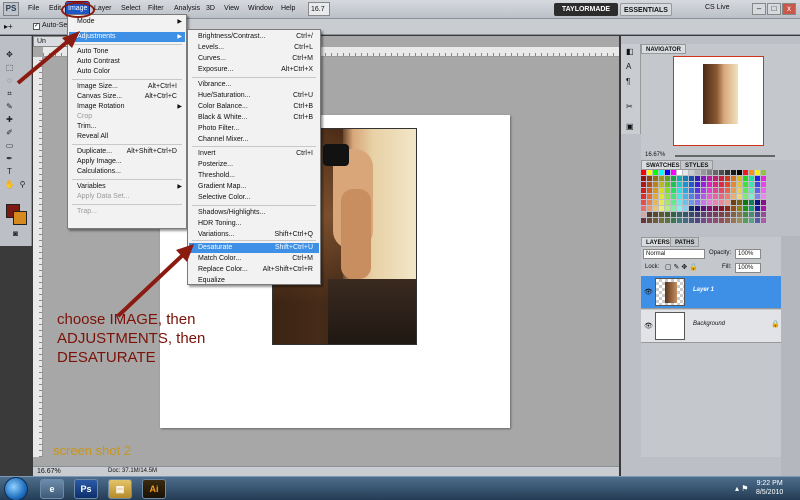 The image size is (800, 500). I want to click on arrow-to-desaturate-icon, so click(152, 284).